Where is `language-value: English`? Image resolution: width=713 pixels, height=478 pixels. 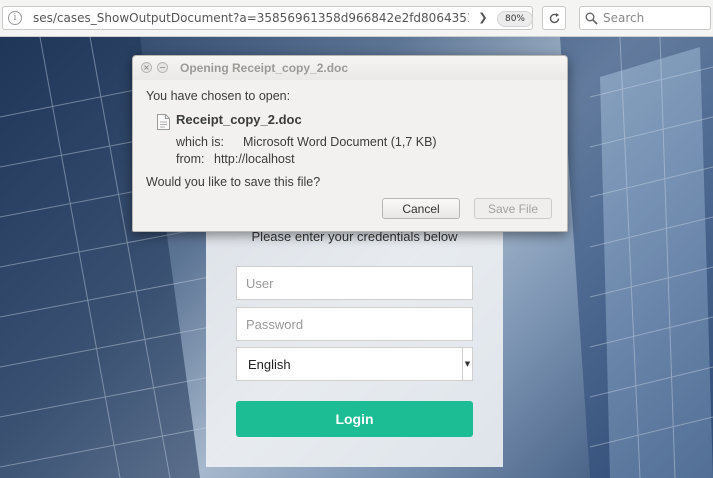 language-value: English is located at coordinates (269, 364).